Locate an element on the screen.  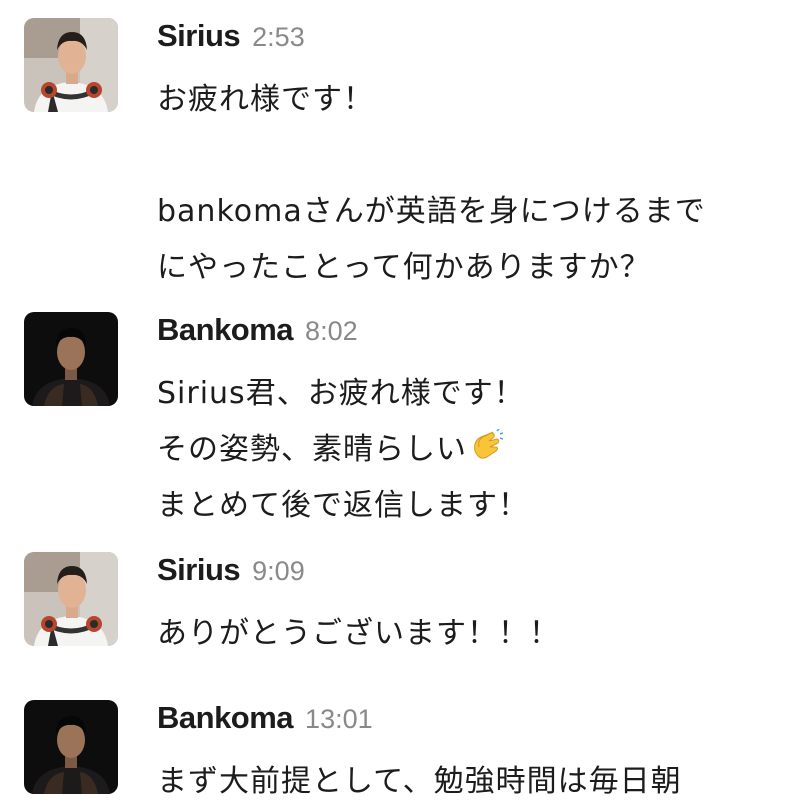
clapping-hands-icon is located at coordinates (486, 443).